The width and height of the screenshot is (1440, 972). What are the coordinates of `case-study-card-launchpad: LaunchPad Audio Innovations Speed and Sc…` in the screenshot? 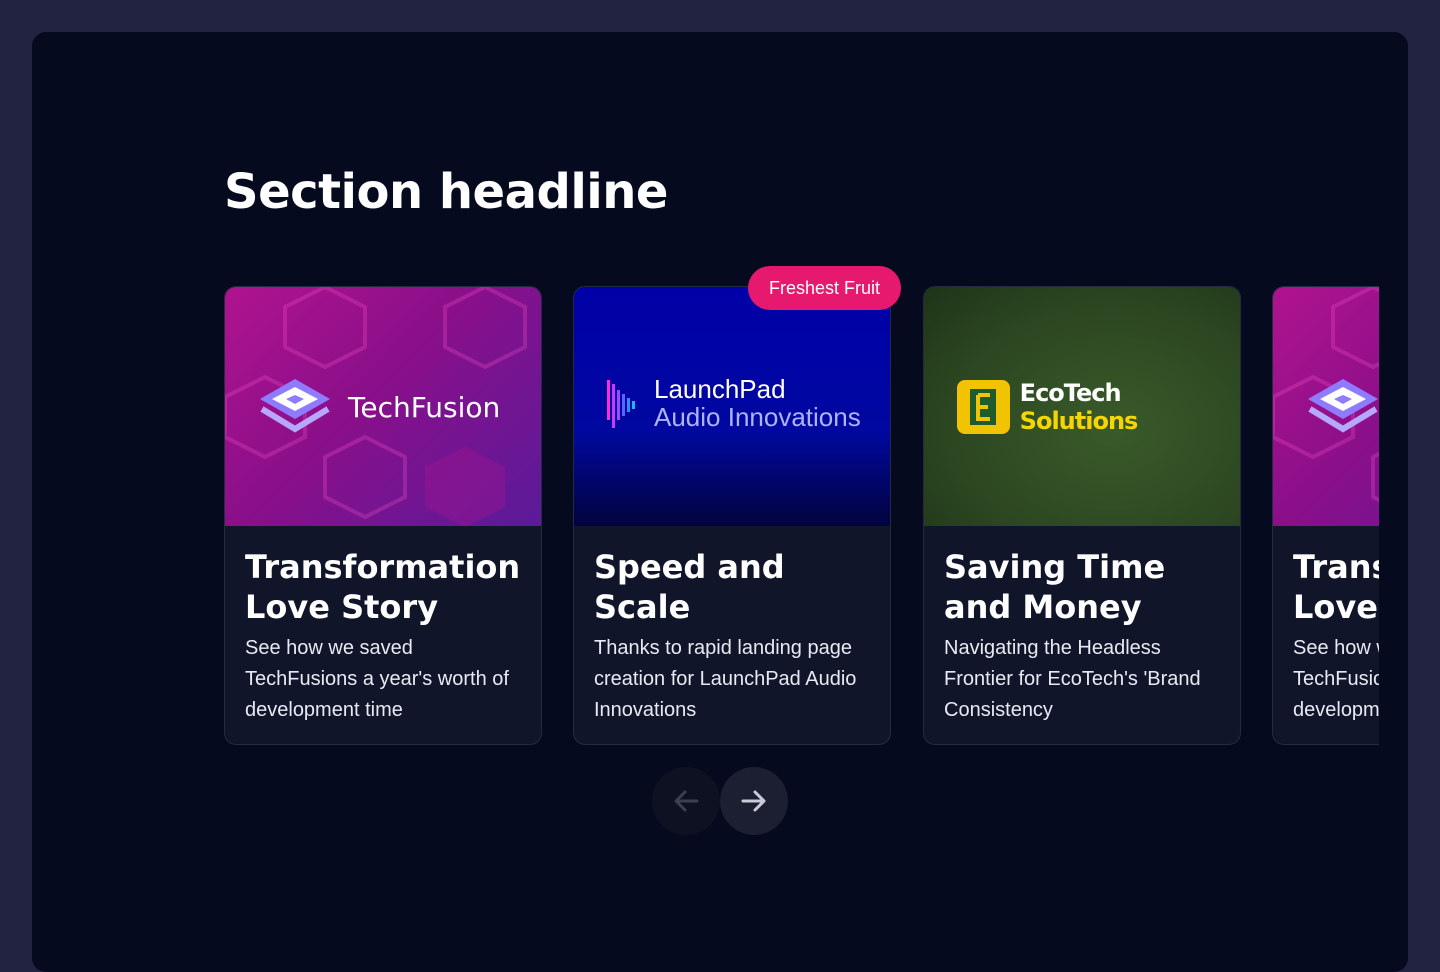 It's located at (732, 515).